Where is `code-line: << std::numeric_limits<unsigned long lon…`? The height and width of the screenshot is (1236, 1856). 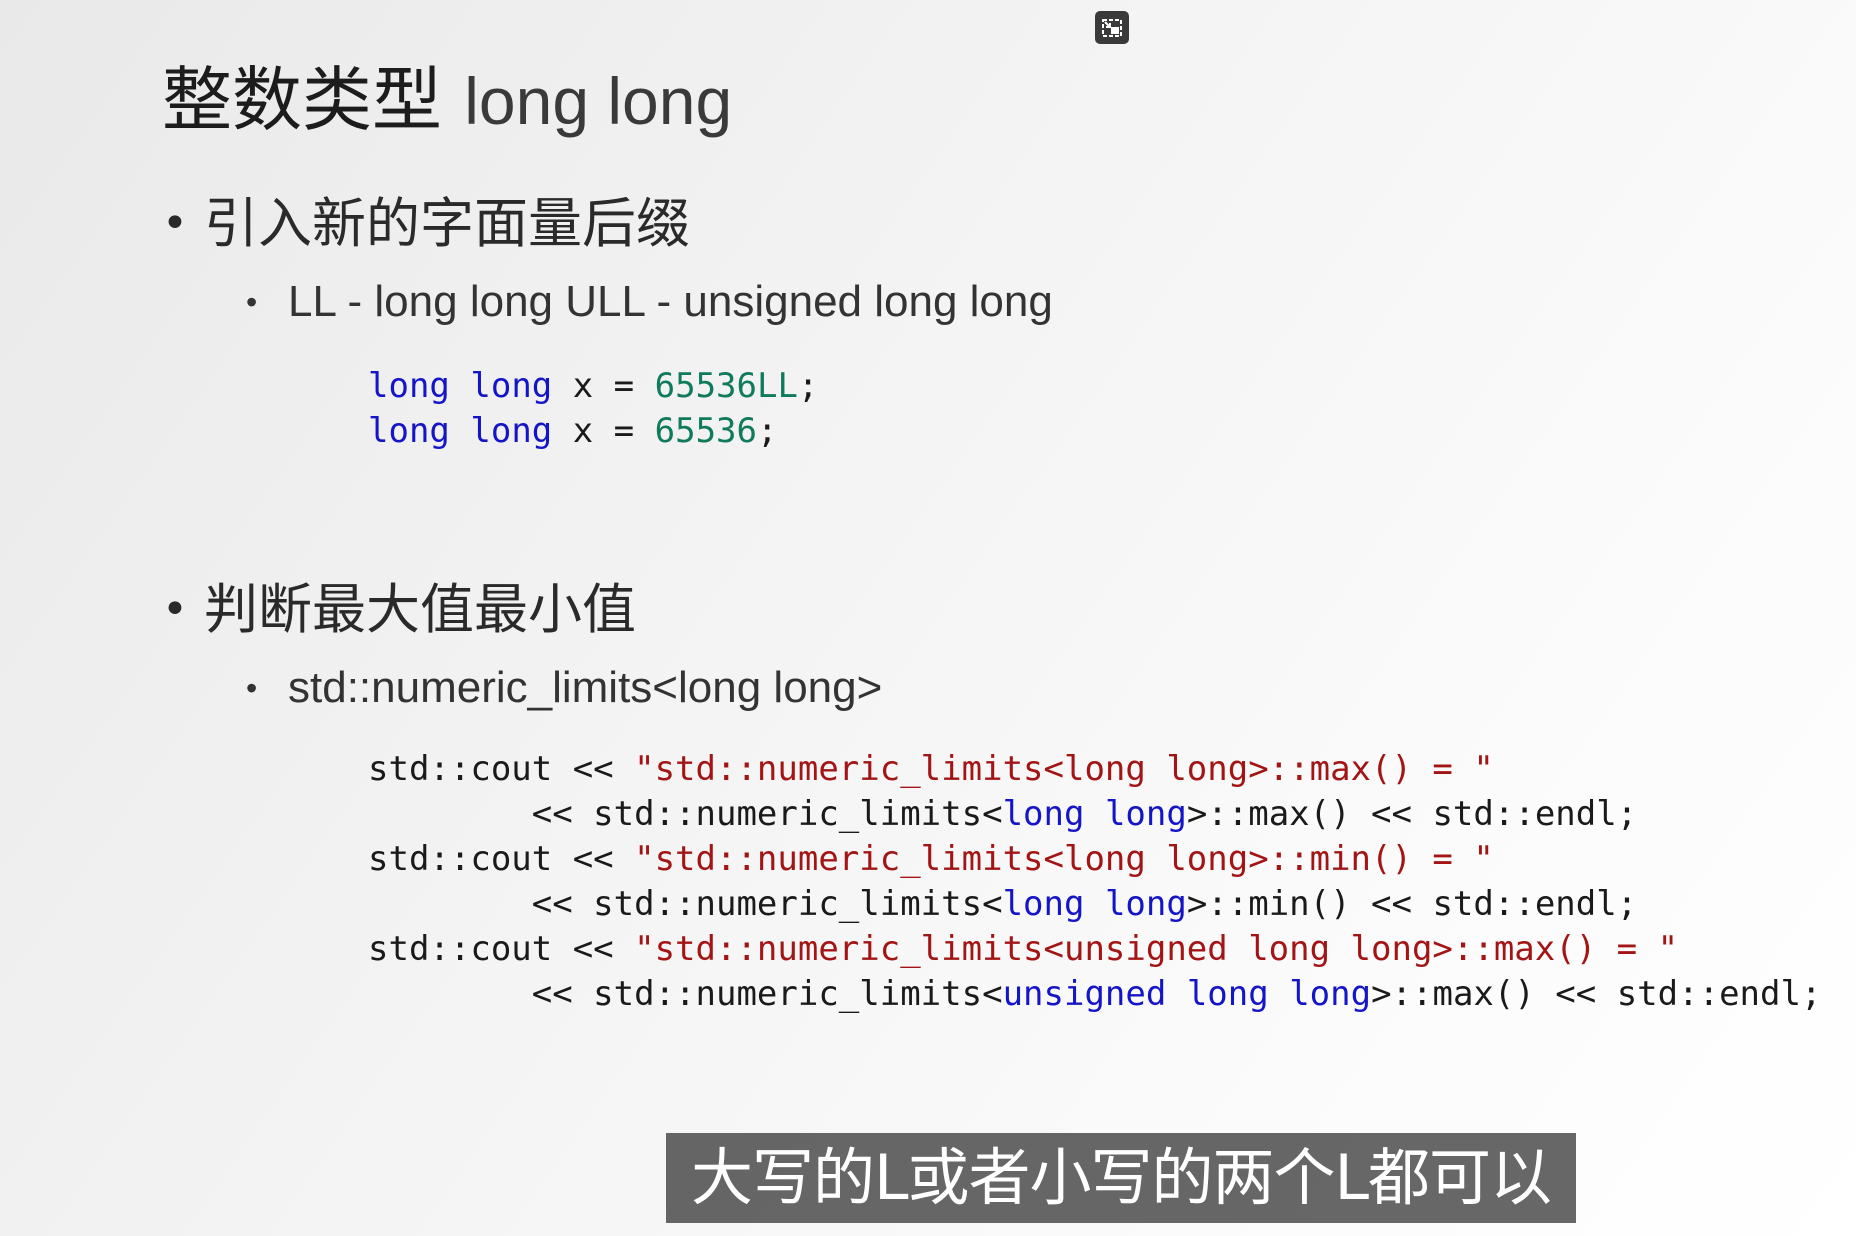 code-line: << std::numeric_limits<unsigned long lon… is located at coordinates (1095, 994).